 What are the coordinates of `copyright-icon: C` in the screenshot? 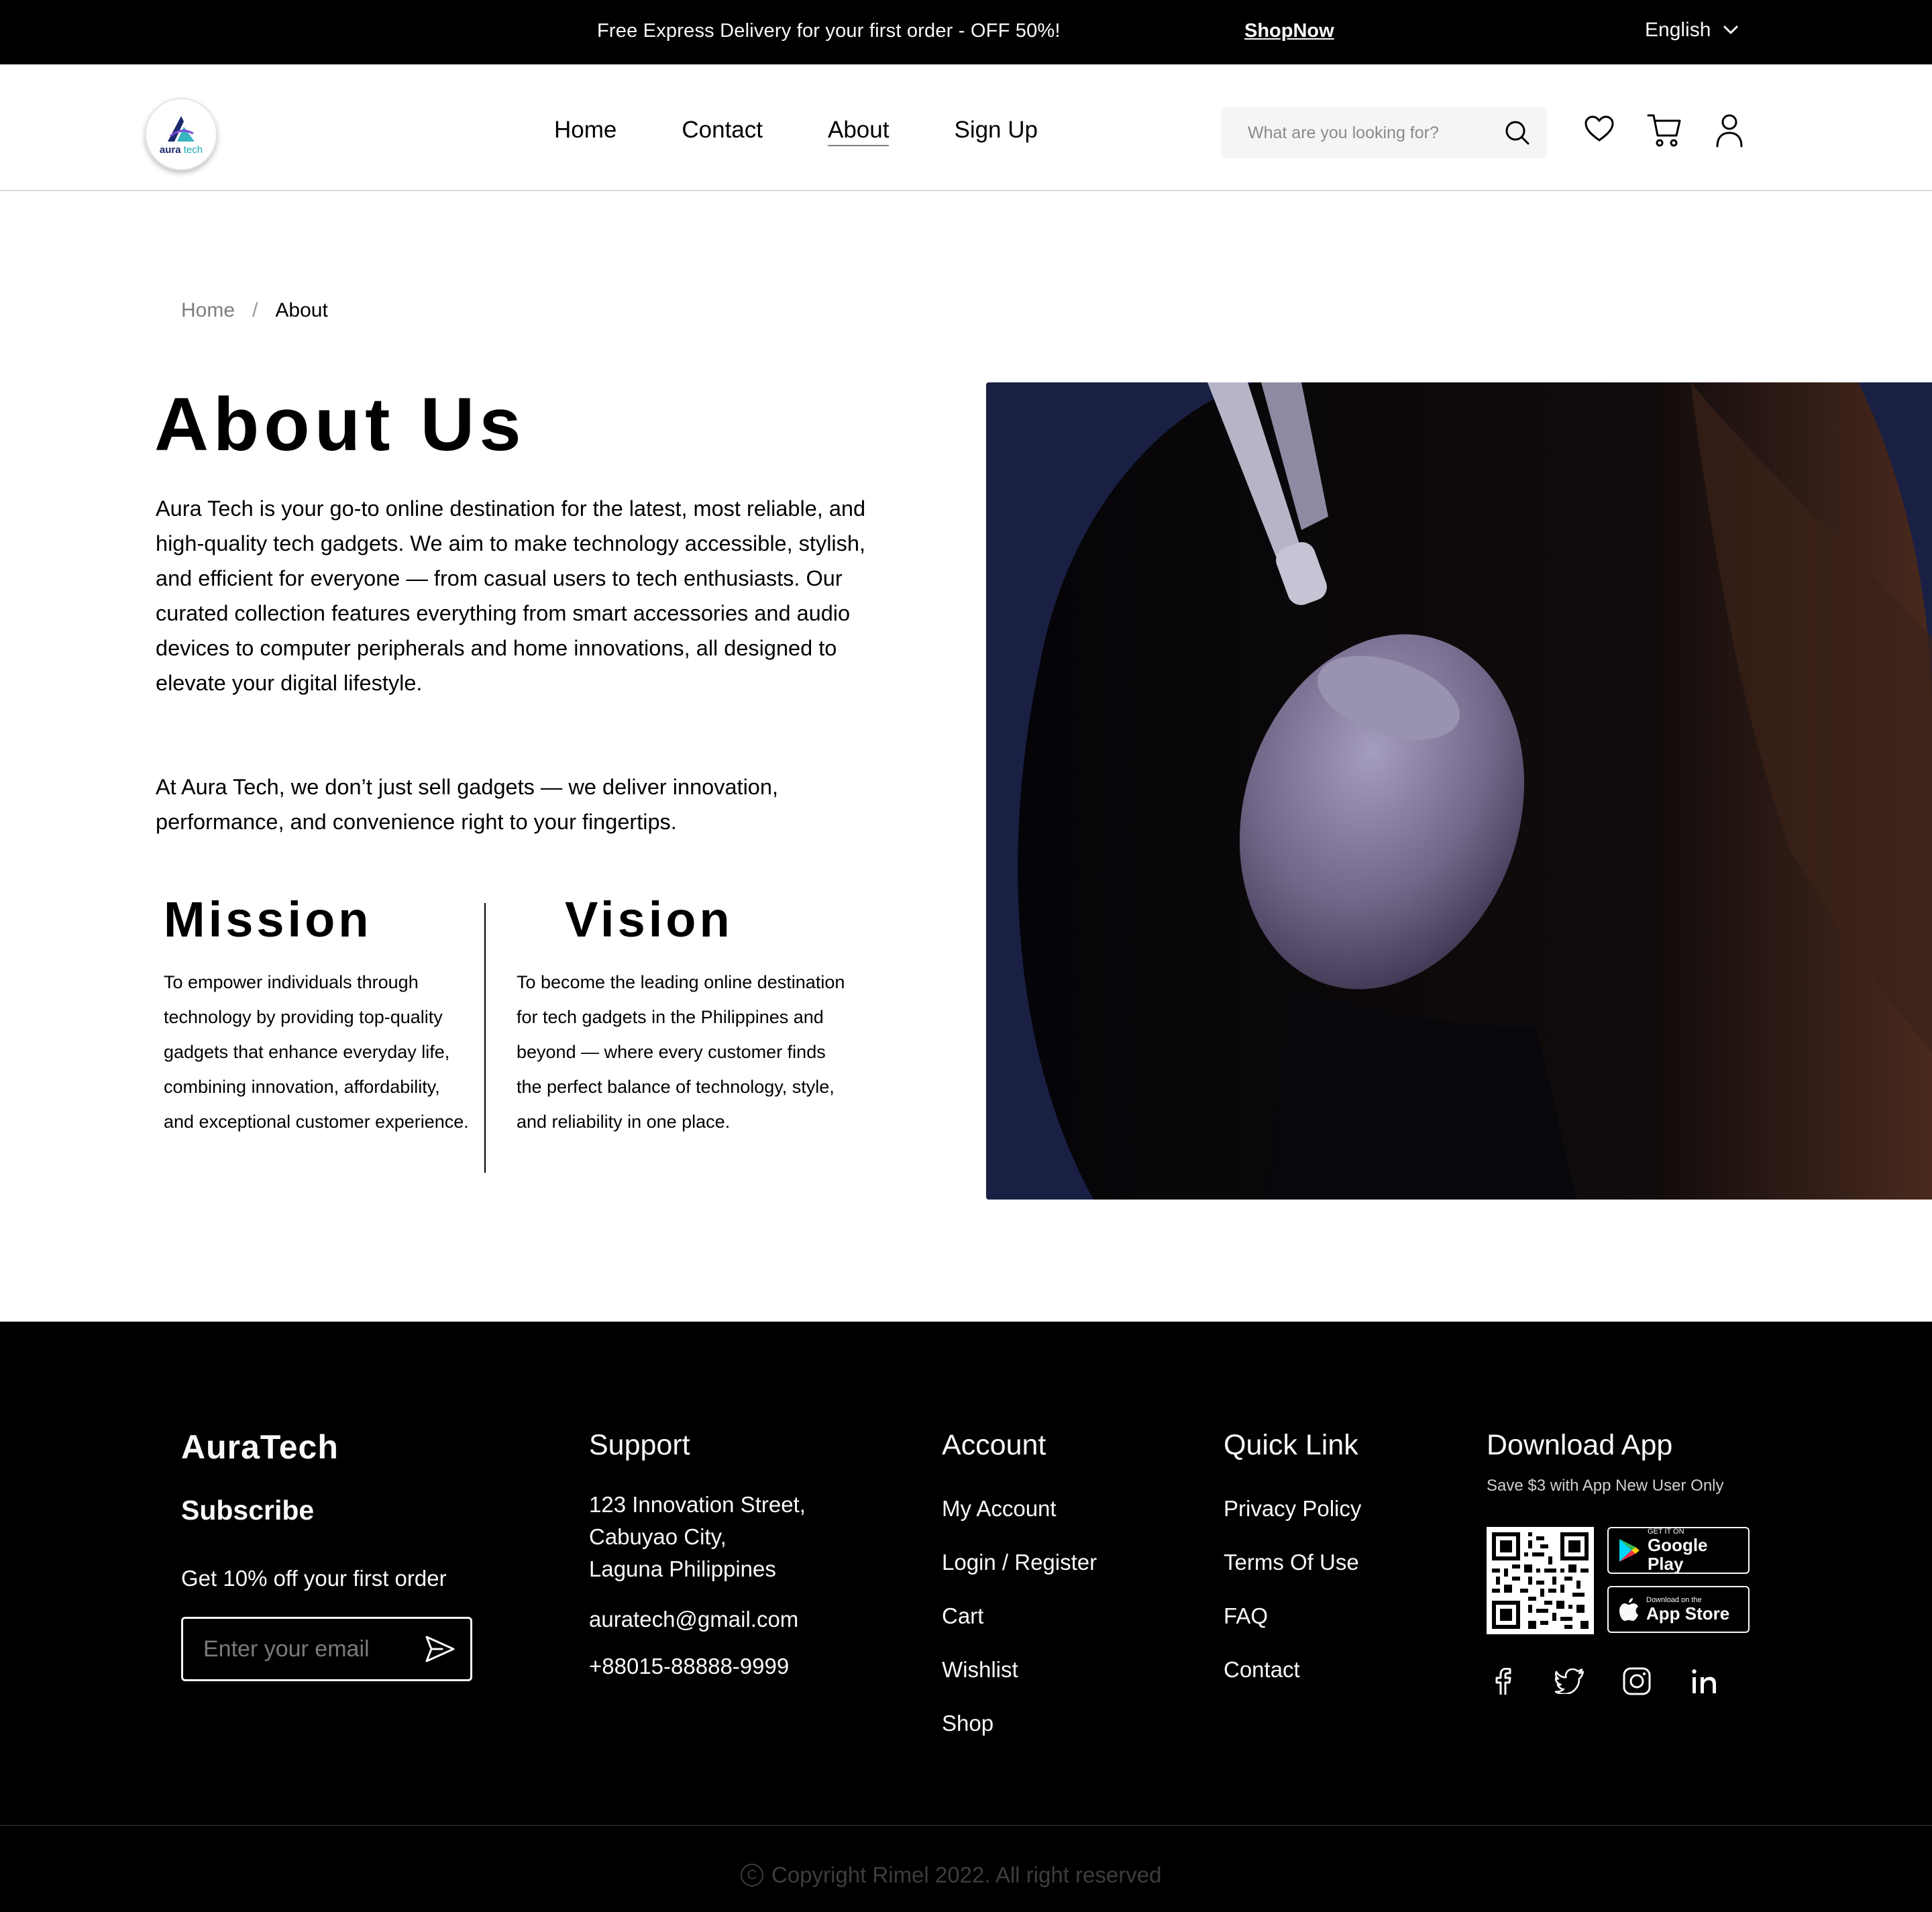 It's located at (752, 1876).